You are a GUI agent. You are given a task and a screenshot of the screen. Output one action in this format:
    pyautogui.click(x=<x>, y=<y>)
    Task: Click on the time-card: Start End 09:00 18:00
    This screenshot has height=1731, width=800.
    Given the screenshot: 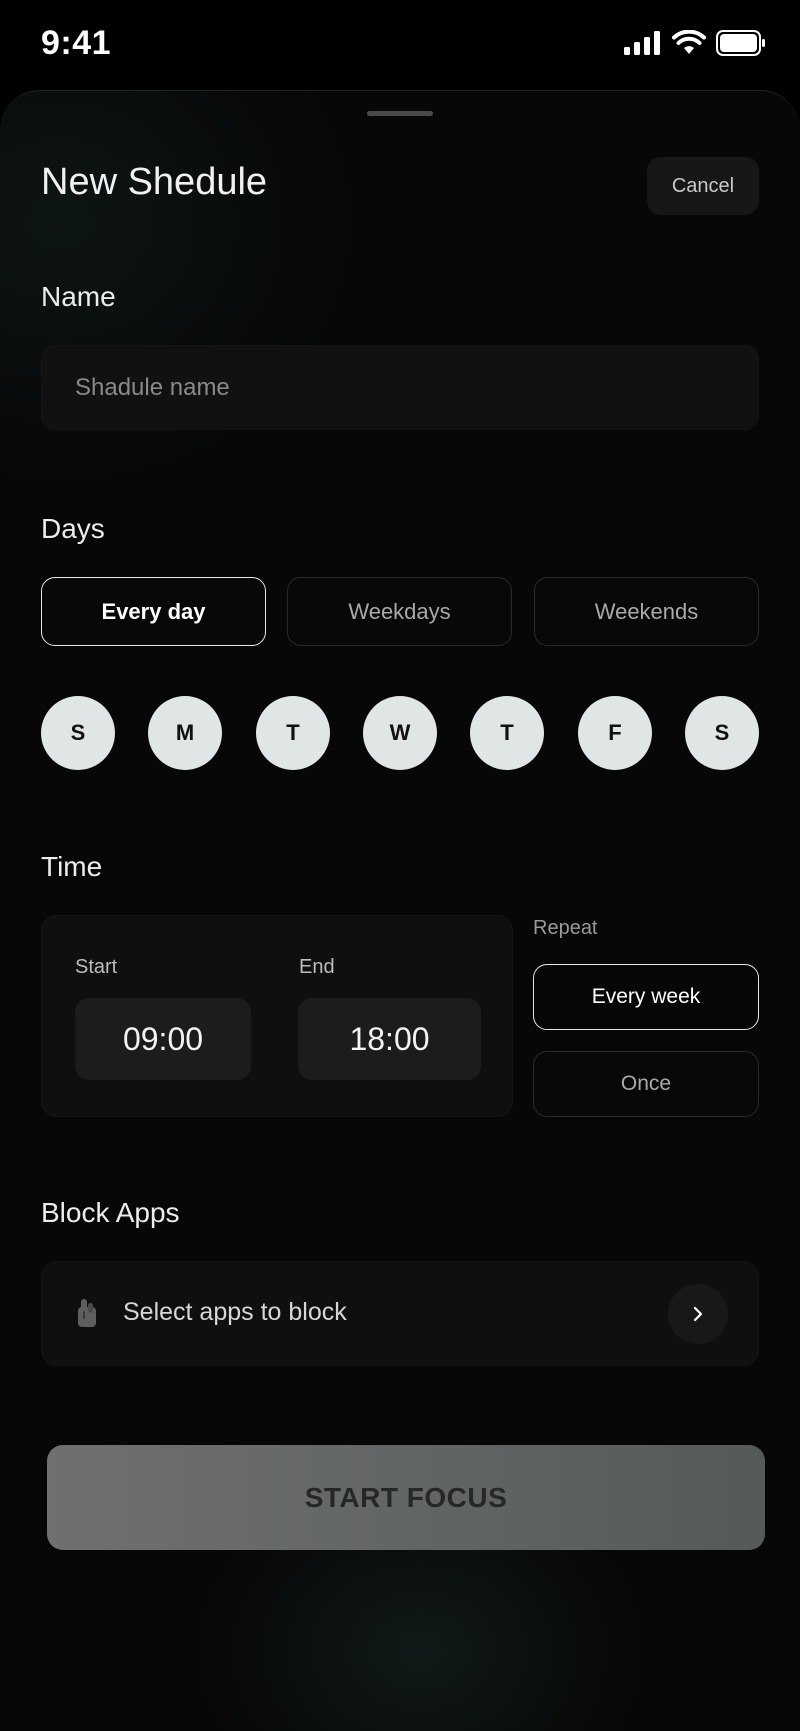 What is the action you would take?
    pyautogui.click(x=277, y=1016)
    